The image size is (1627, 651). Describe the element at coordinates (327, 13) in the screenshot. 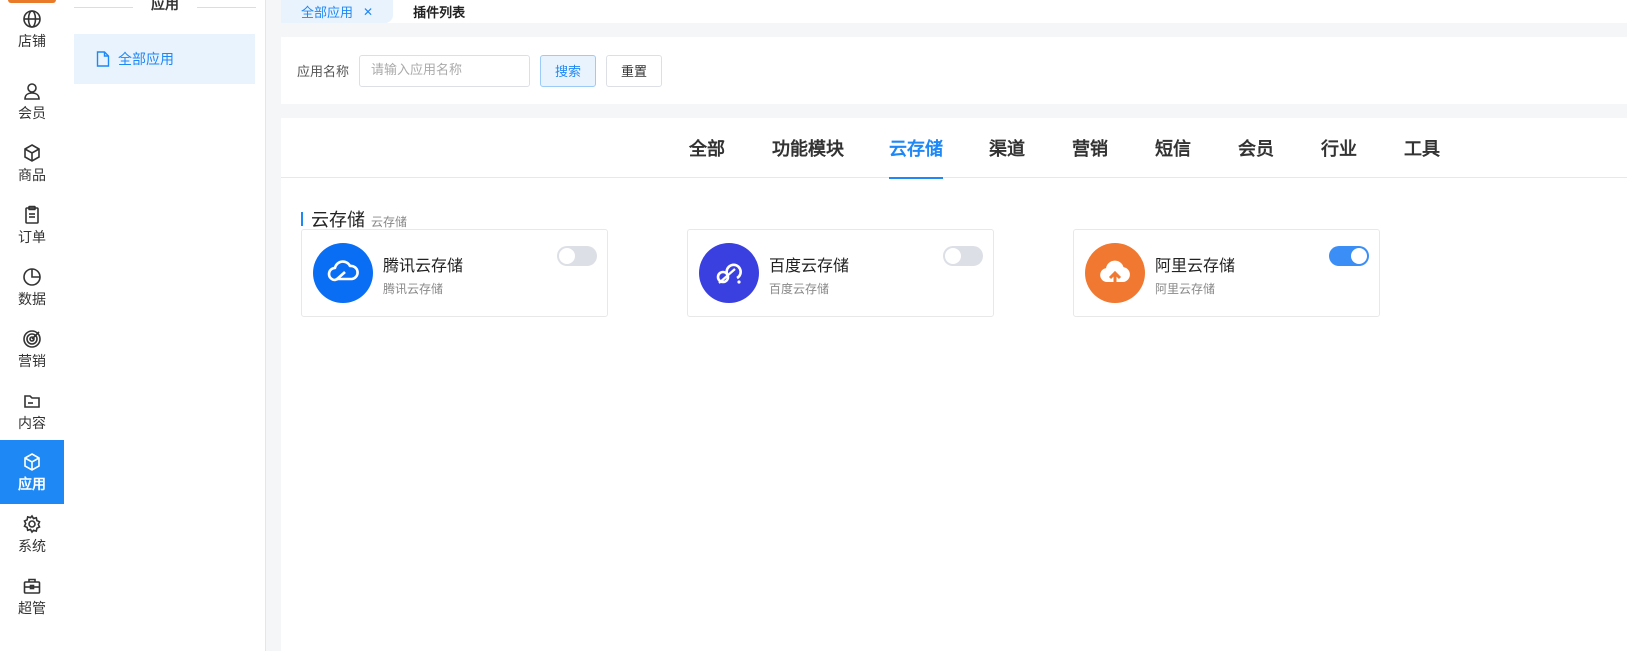

I see `tab-label: 全部应用` at that location.